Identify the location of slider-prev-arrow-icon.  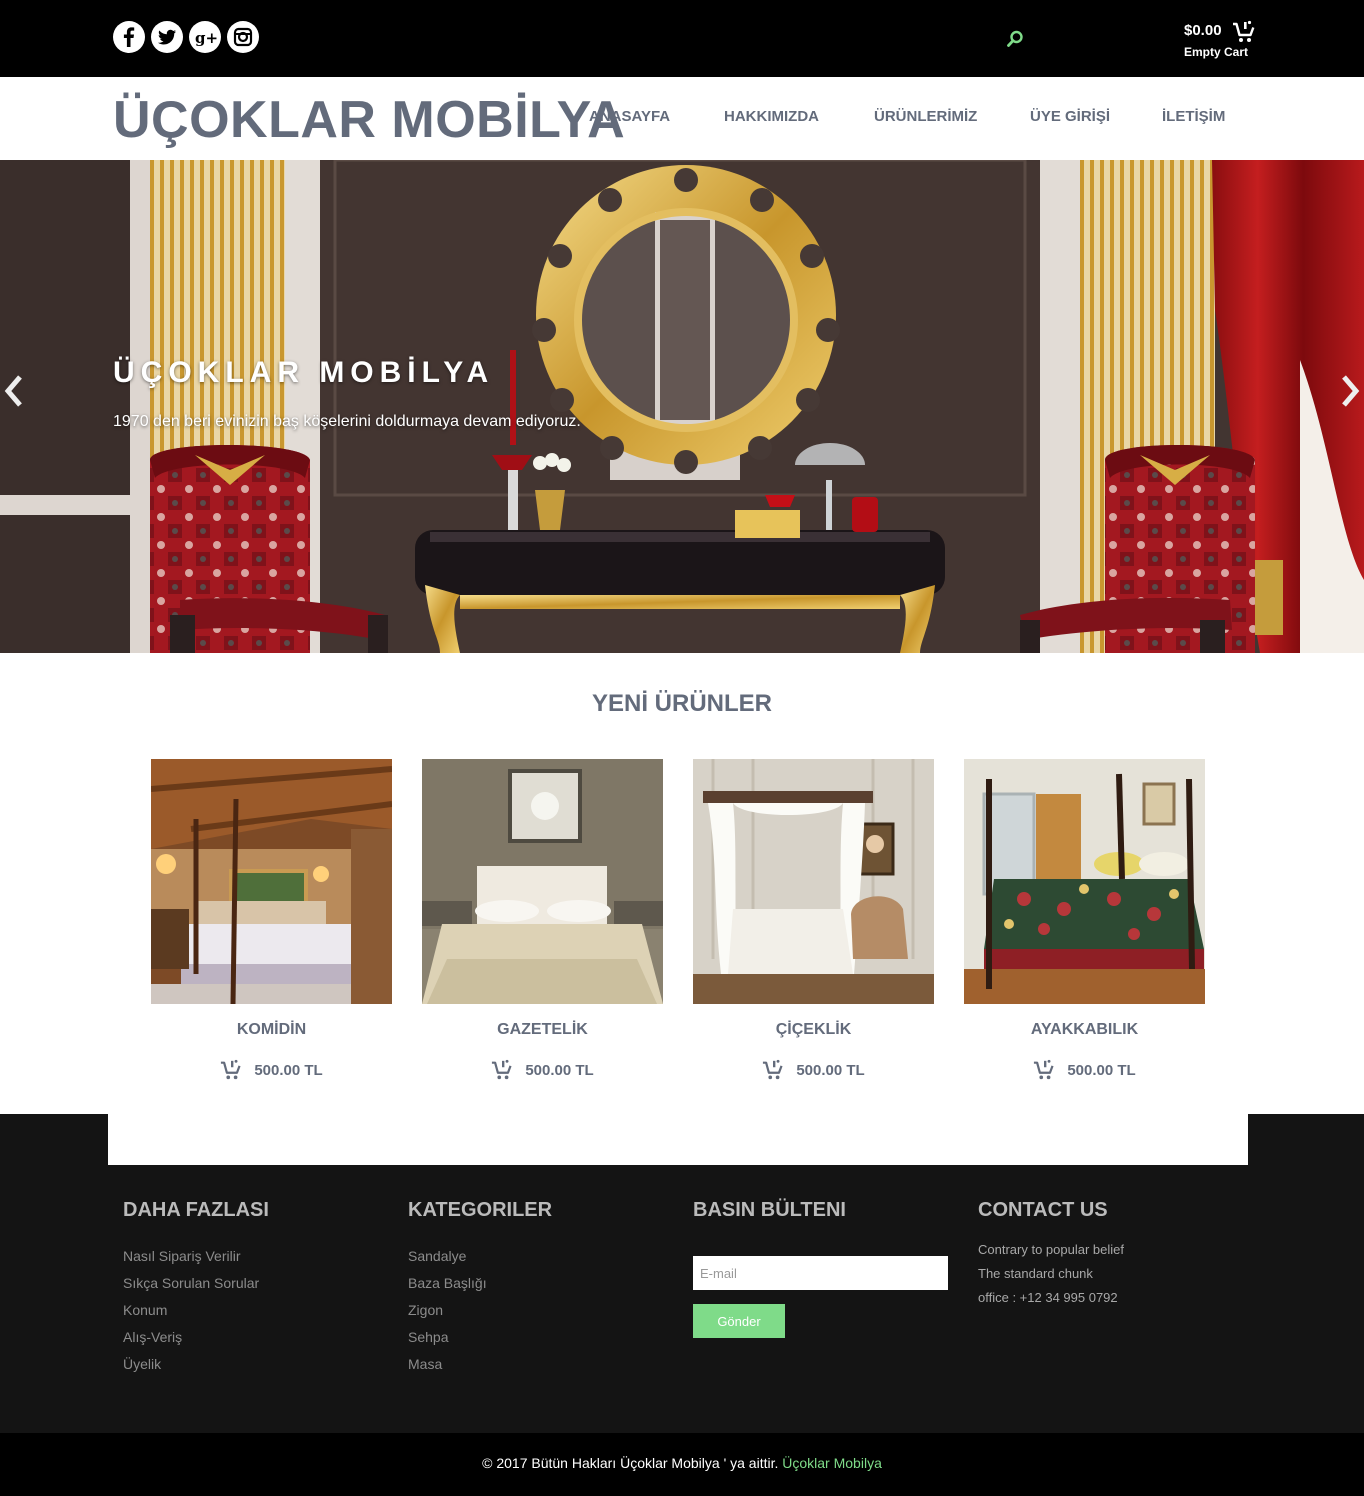
(13, 391).